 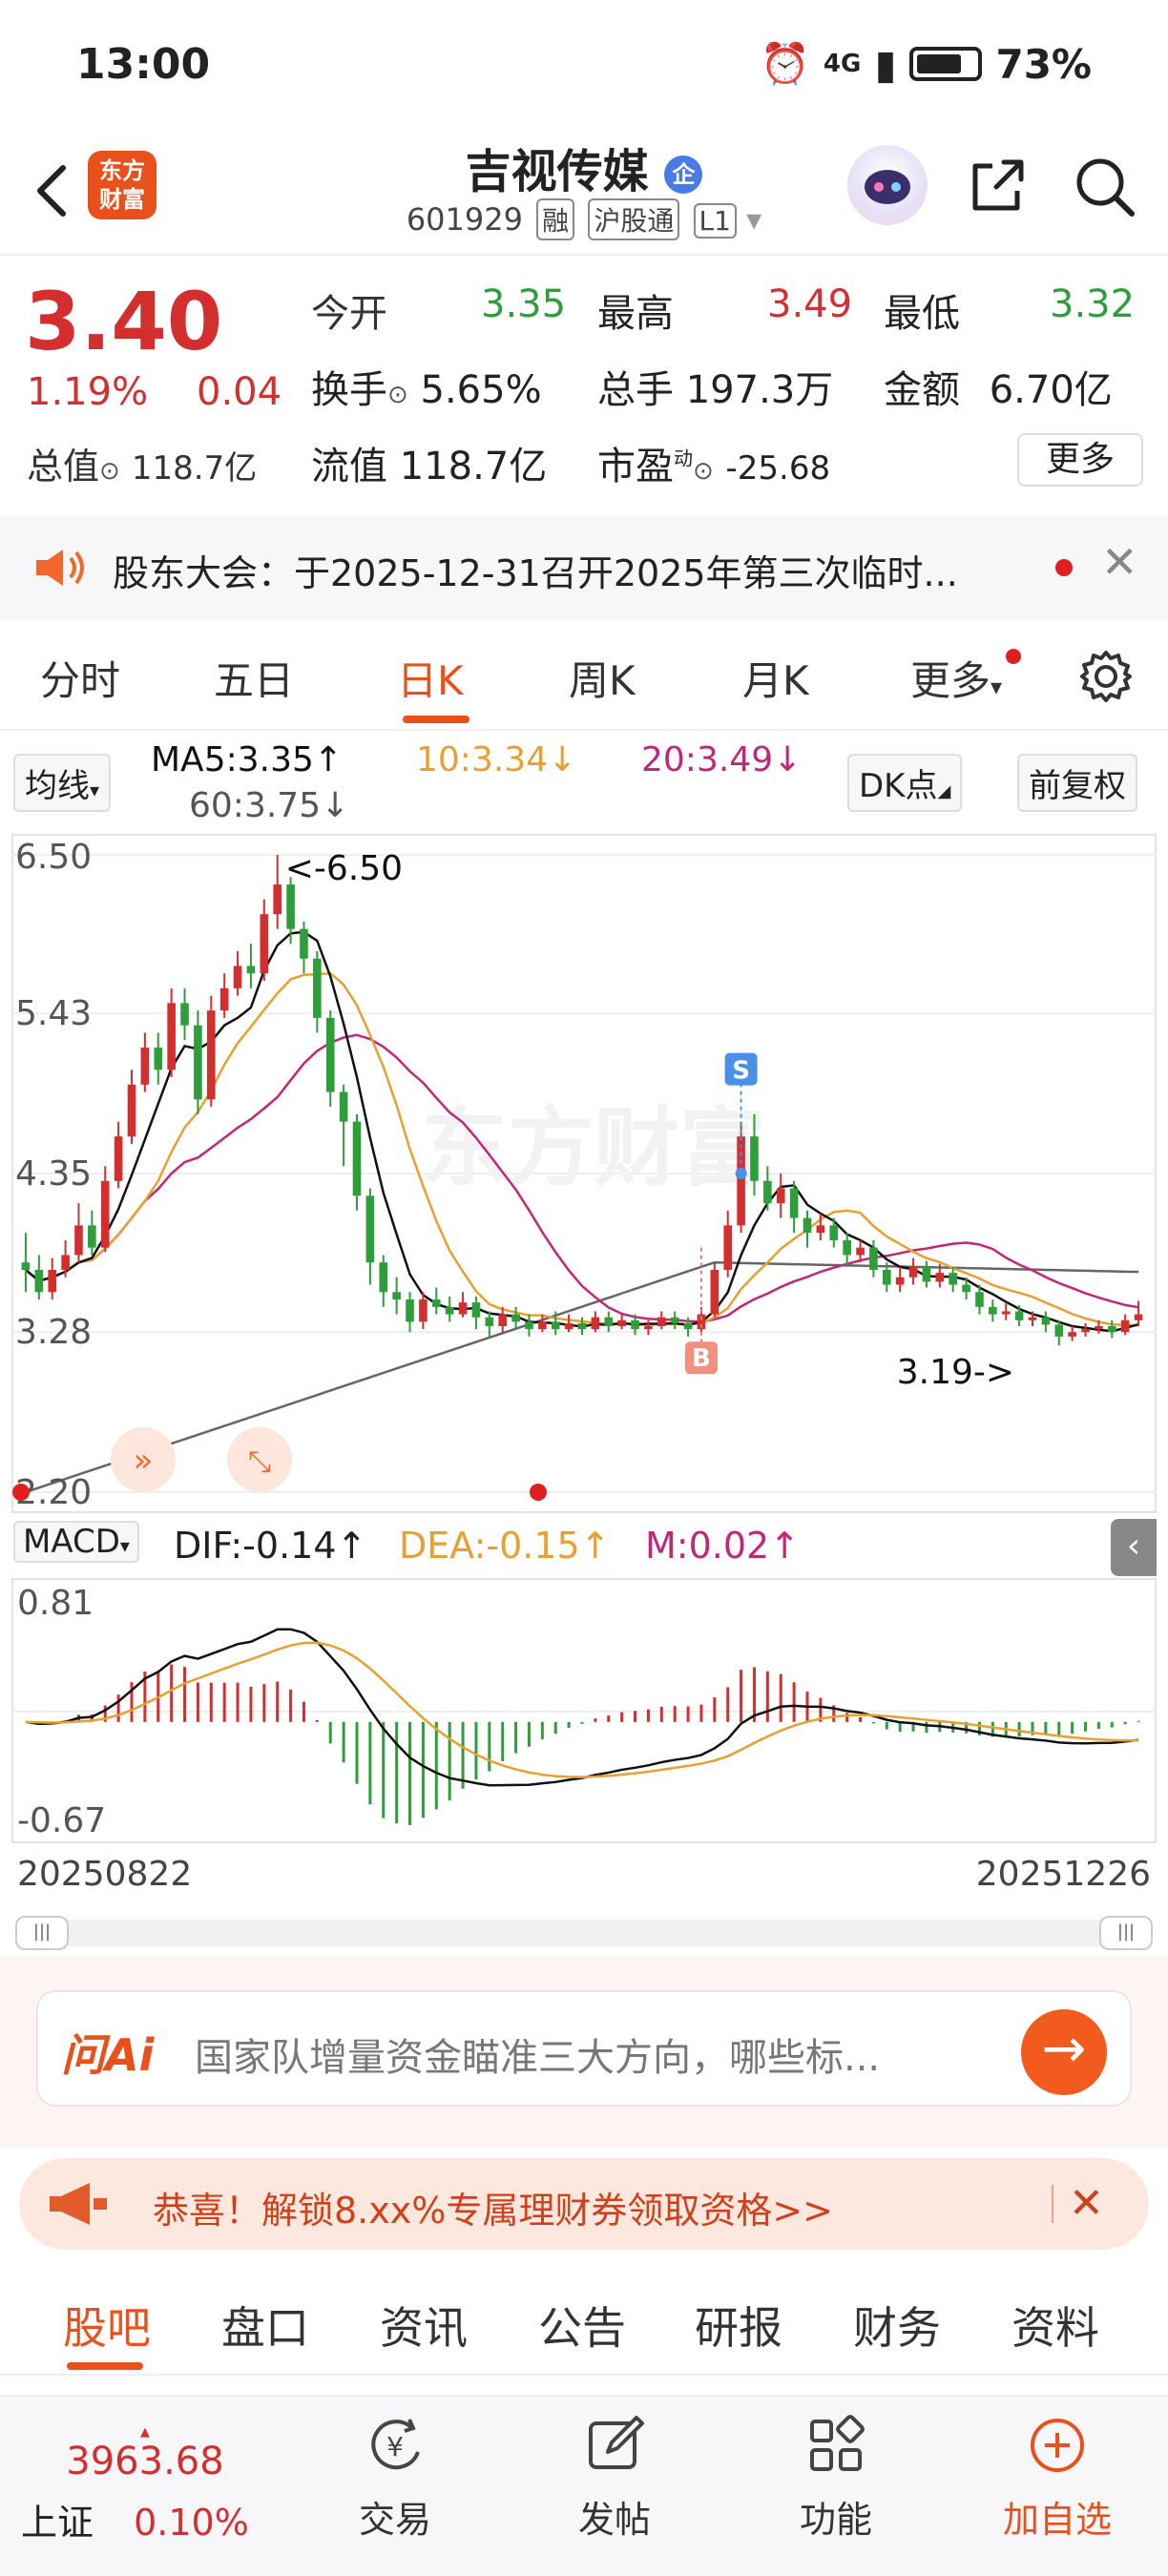 What do you see at coordinates (1057, 2478) in the screenshot?
I see `add-watchlist-button: 加自选` at bounding box center [1057, 2478].